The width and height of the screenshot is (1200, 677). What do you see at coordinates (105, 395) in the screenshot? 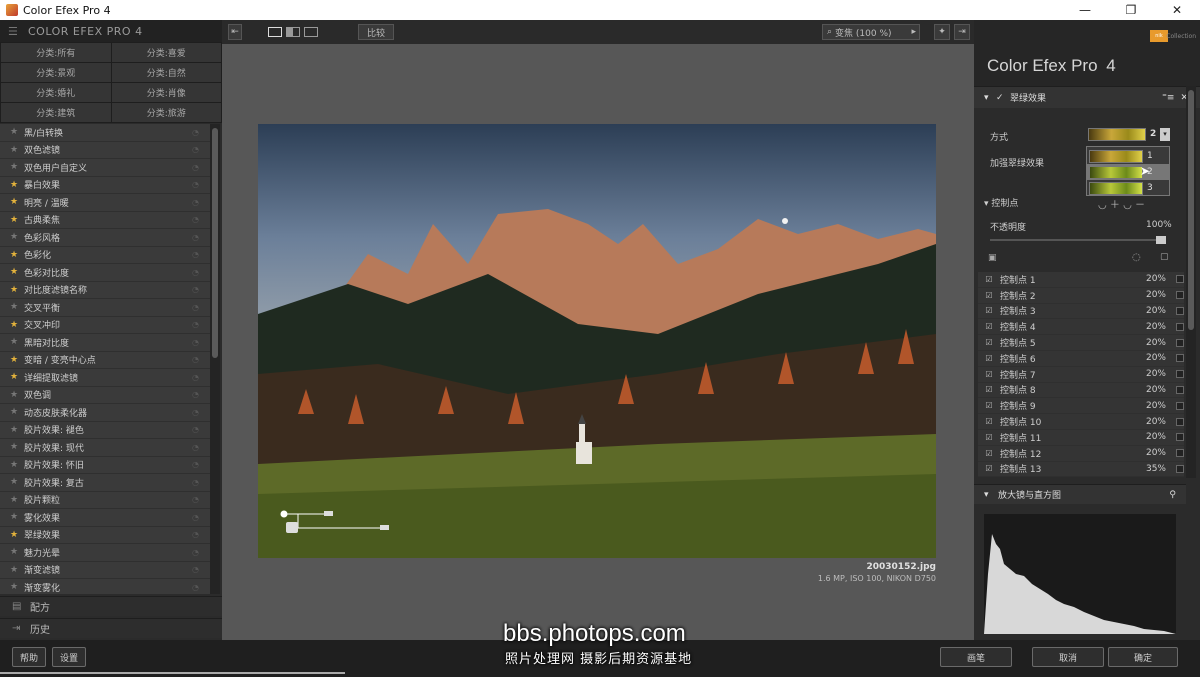
I see `filter-item: ★ 双色调 ◔` at bounding box center [105, 395].